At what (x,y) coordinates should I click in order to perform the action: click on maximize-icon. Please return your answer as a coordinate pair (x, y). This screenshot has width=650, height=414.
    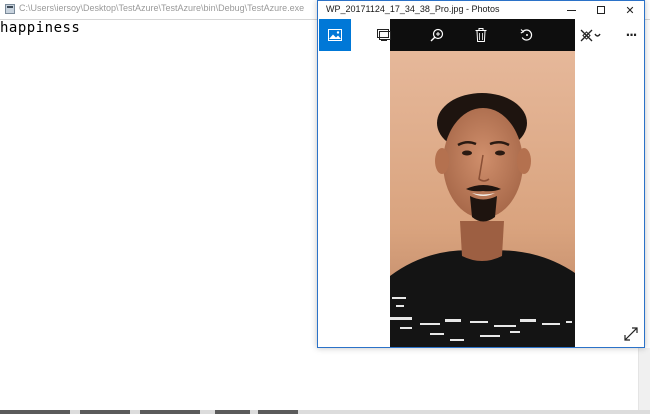
    Looking at the image, I should click on (601, 10).